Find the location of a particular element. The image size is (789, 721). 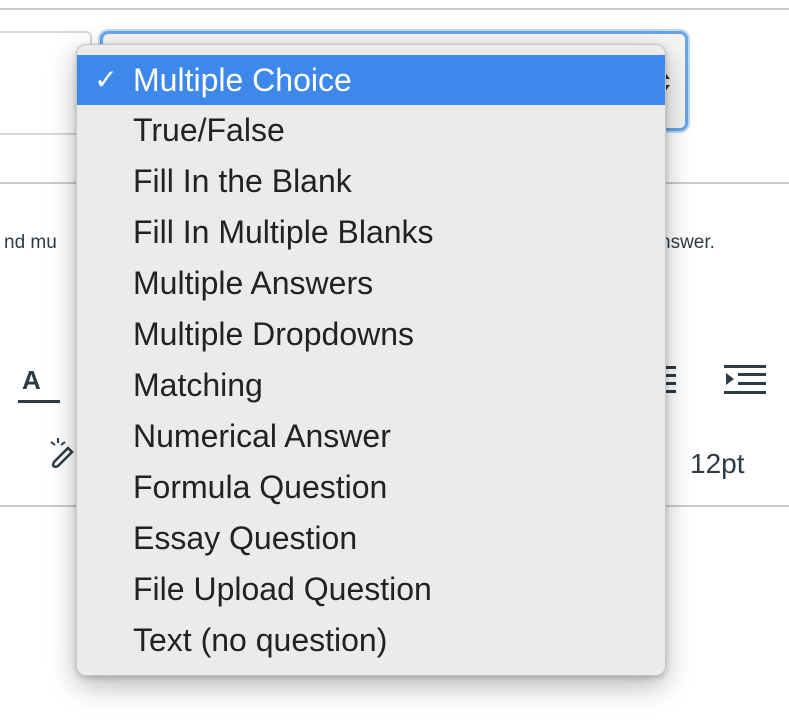

menu-item-label: Matching is located at coordinates (198, 385).